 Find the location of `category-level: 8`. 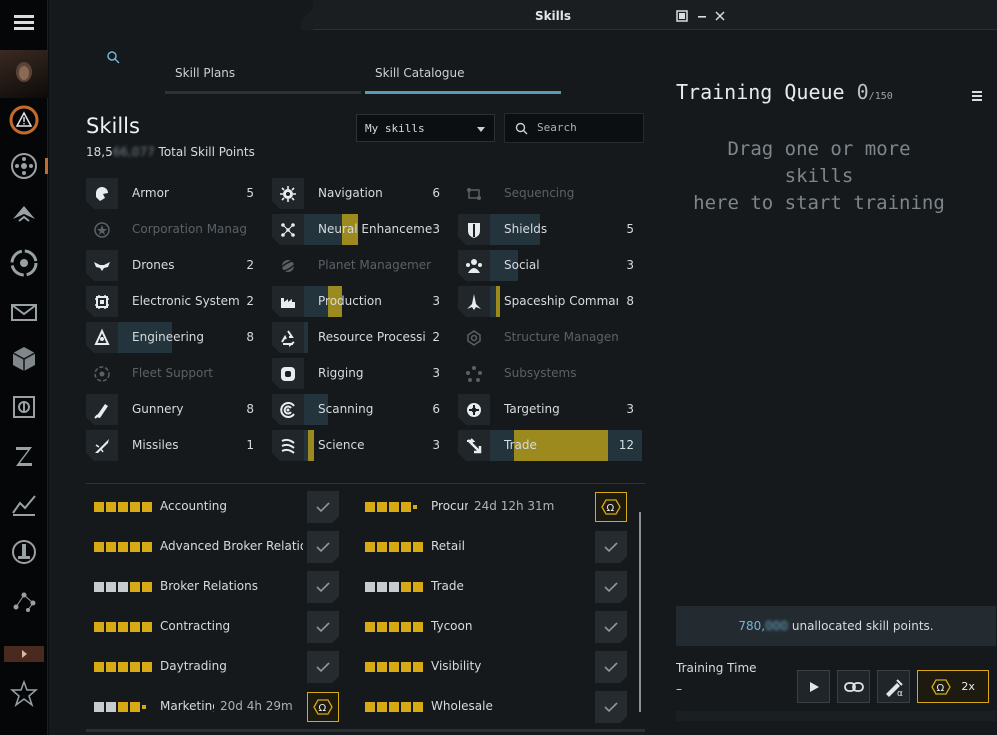

category-level: 8 is located at coordinates (250, 409).